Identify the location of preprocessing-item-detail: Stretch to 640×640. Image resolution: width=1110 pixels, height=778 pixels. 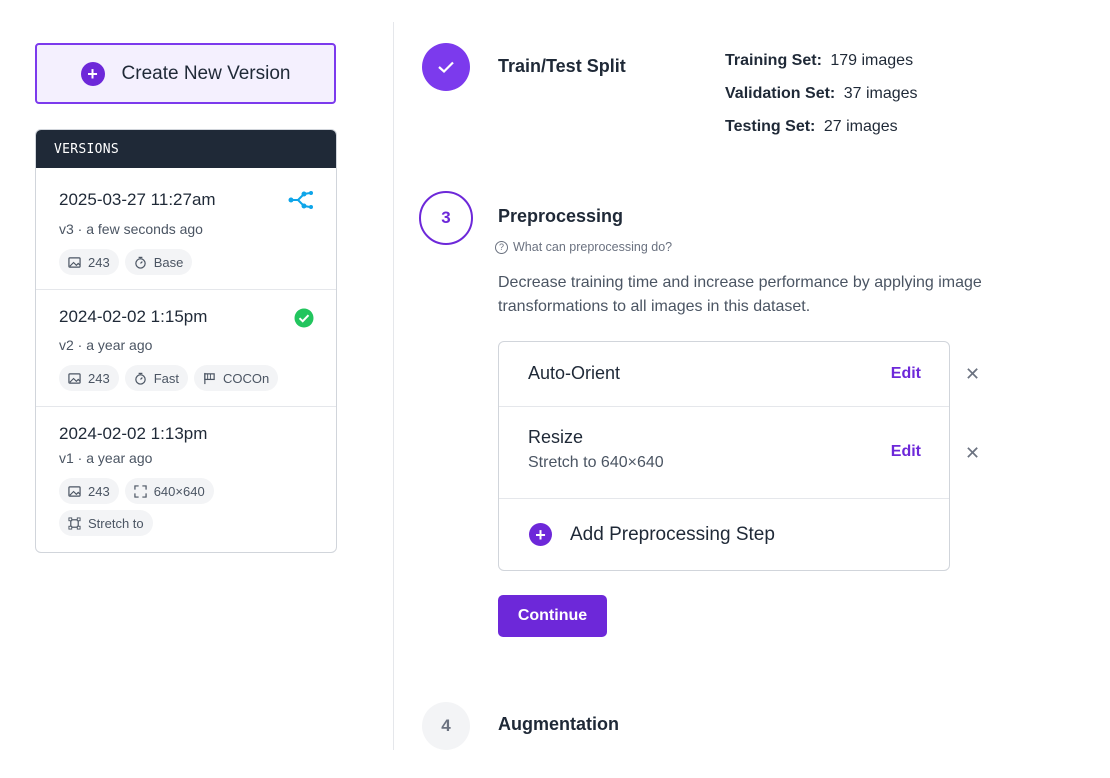
(596, 462).